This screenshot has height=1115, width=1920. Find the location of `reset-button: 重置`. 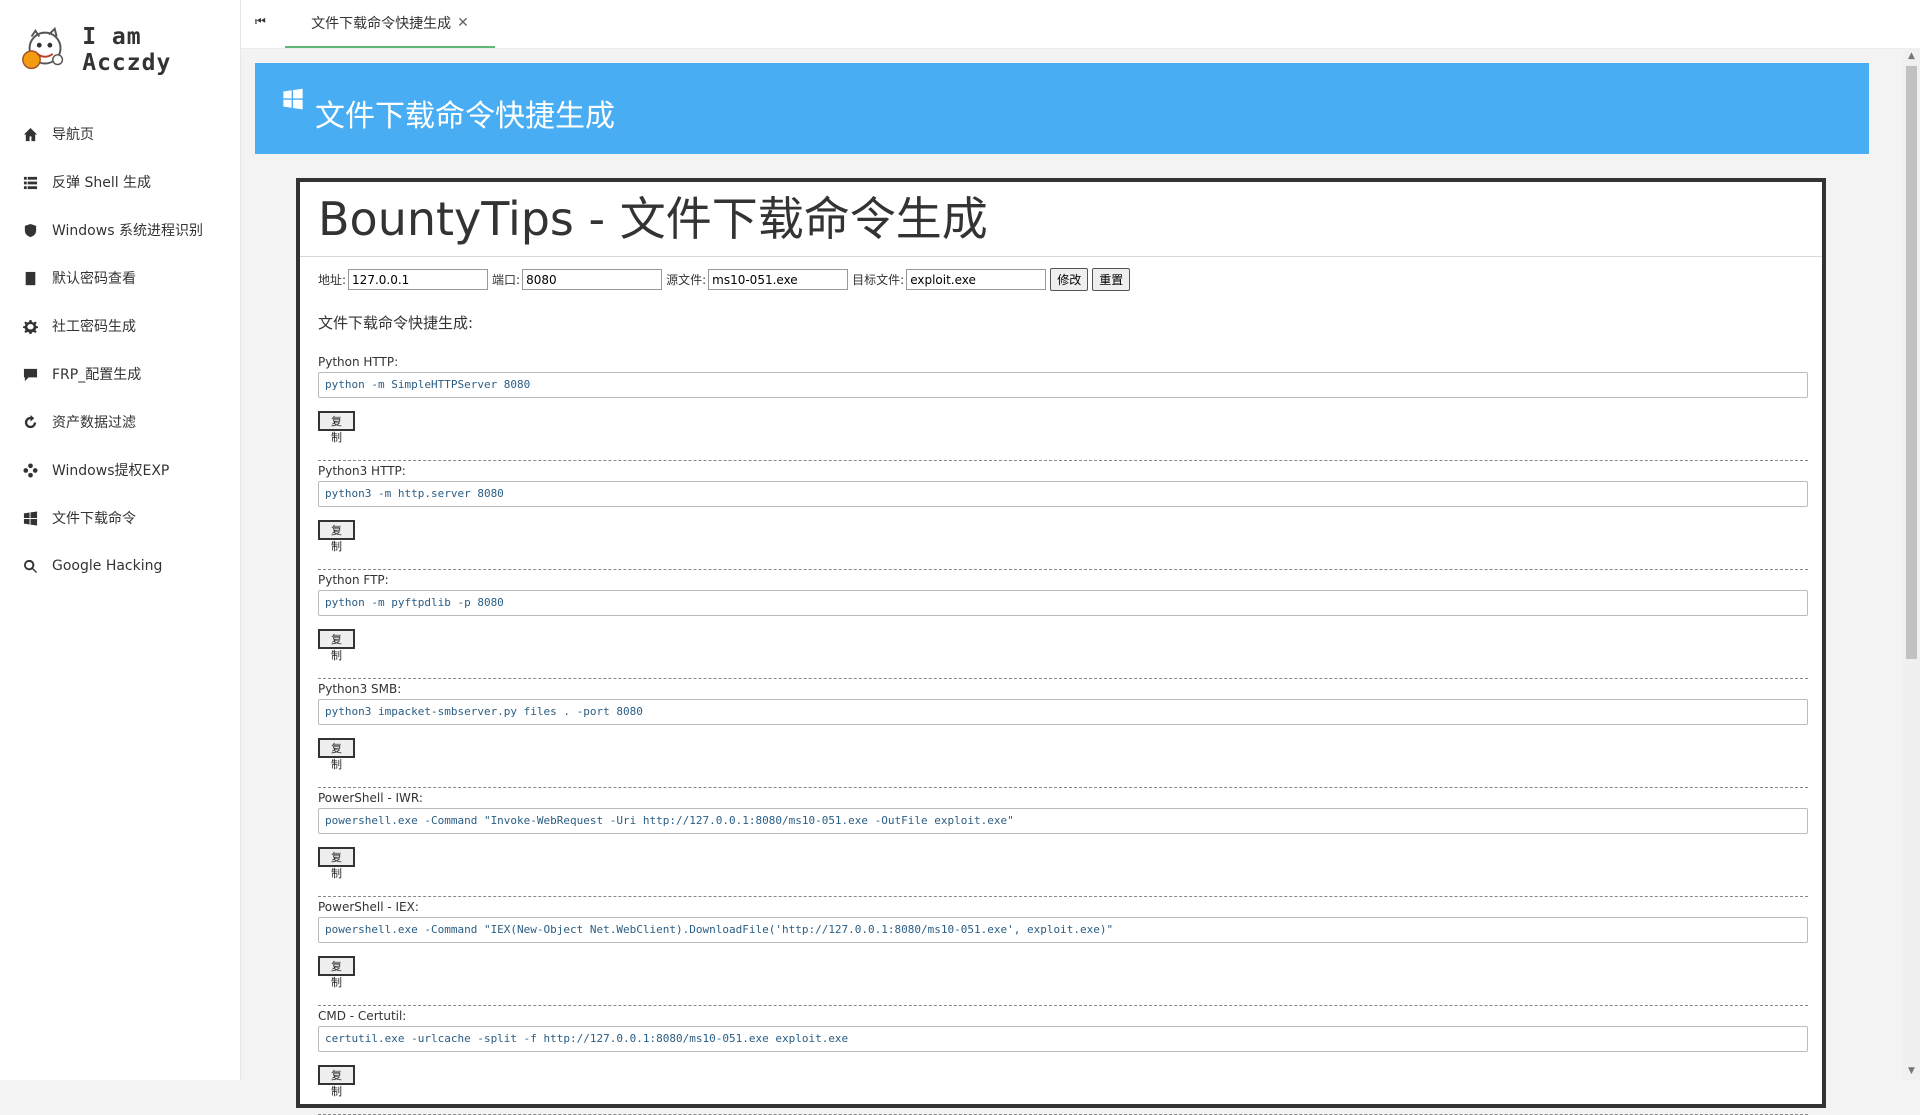

reset-button: 重置 is located at coordinates (1111, 279).